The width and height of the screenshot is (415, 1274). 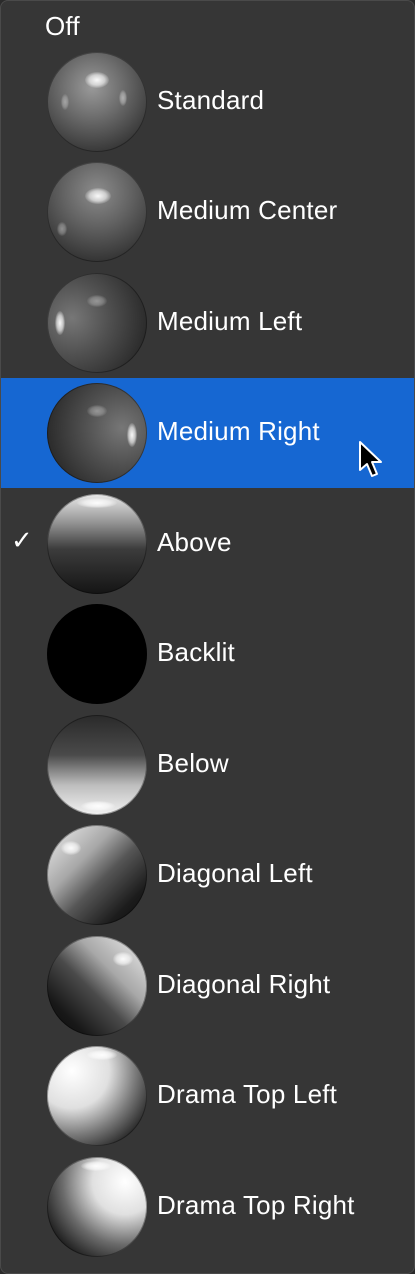 I want to click on sphere-diagonal-left-icon, so click(x=97, y=875).